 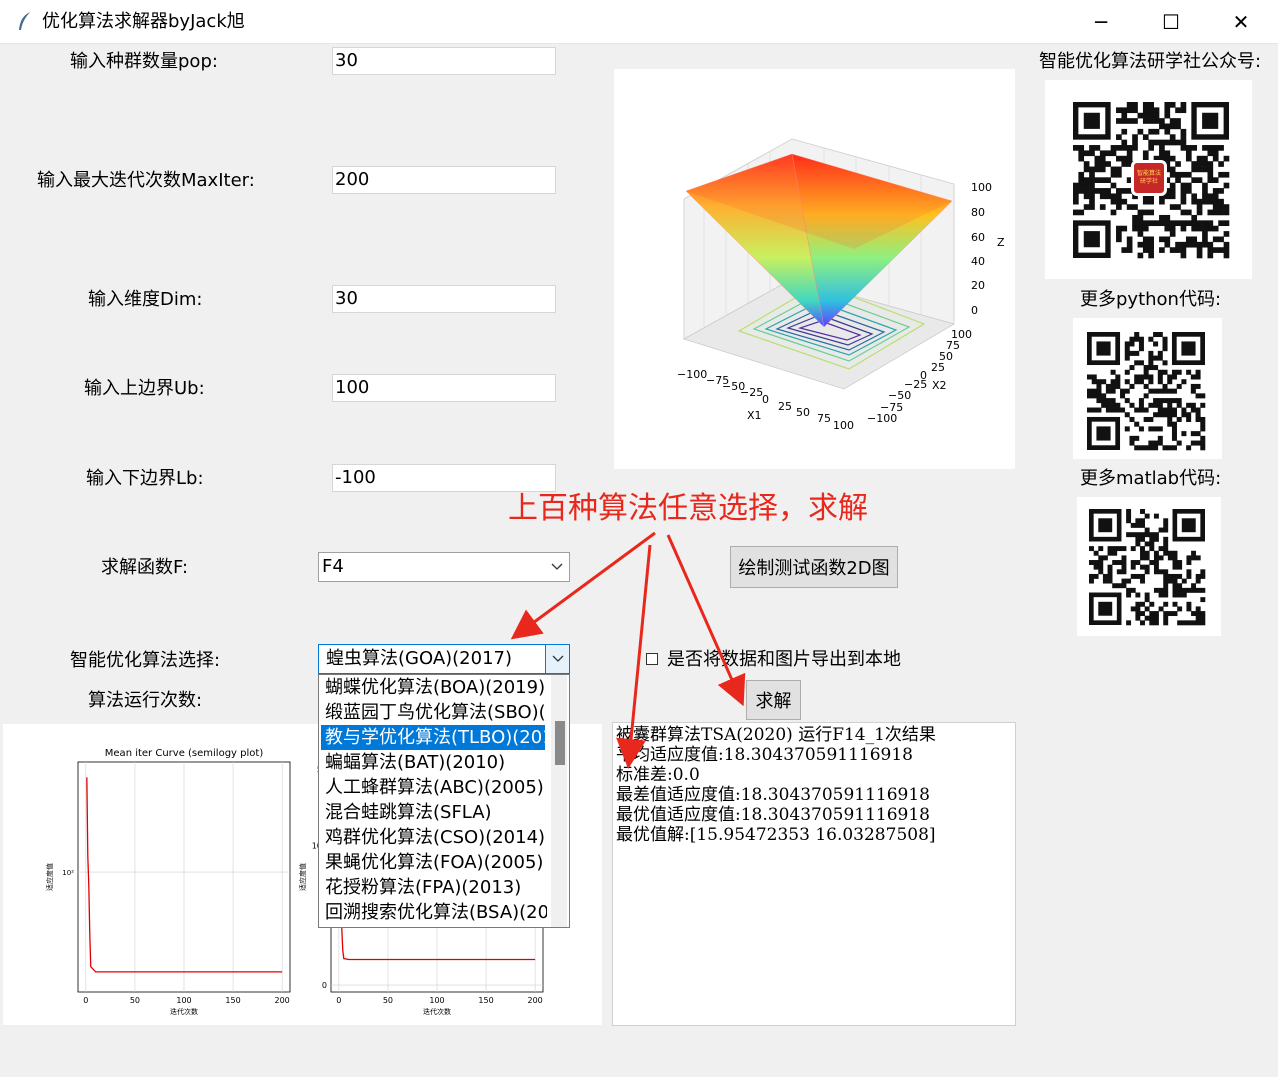 I want to click on algo-label: 智能优化算法选择:, so click(x=145, y=660).